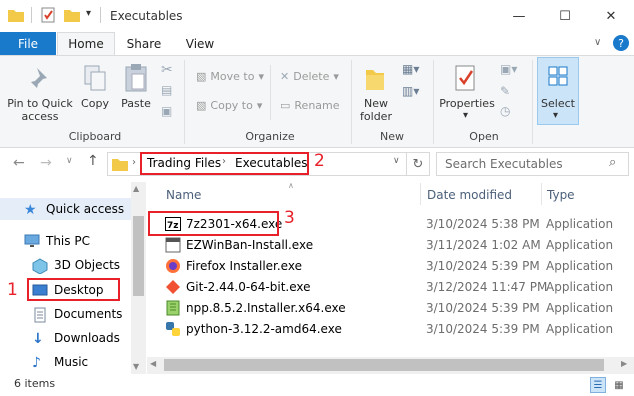 The height and width of the screenshot is (396, 634). Describe the element at coordinates (469, 195) in the screenshot. I see `column-header-date: Date modified` at that location.